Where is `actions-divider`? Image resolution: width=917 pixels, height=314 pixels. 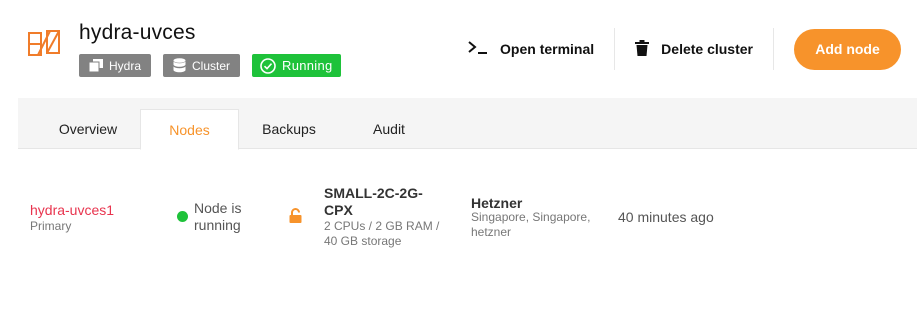
actions-divider is located at coordinates (773, 49).